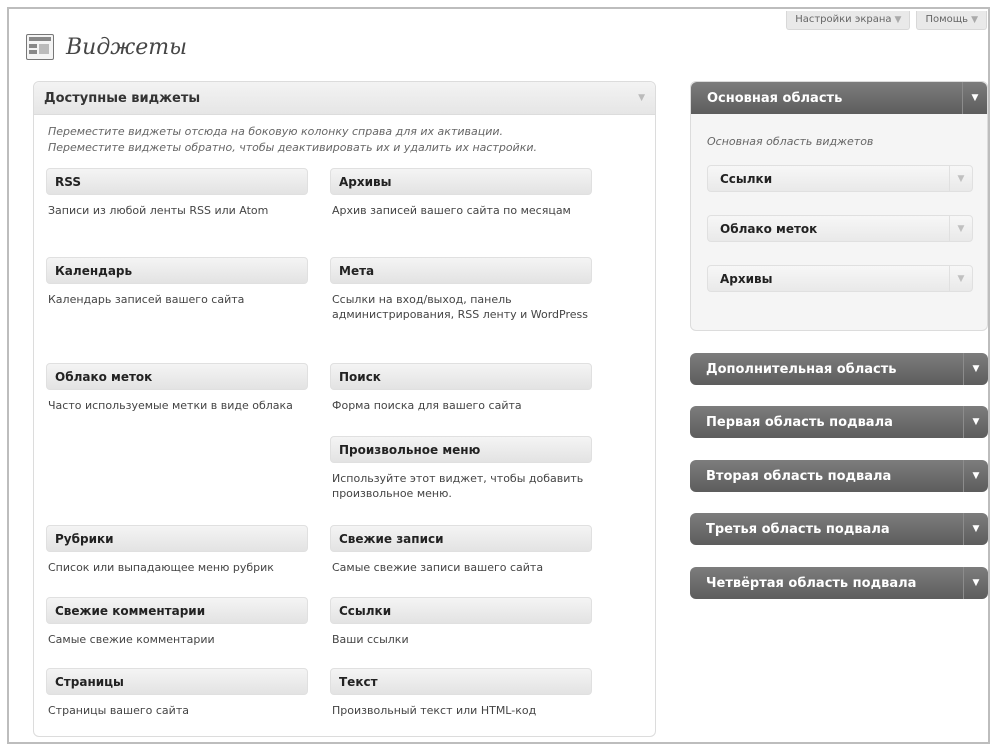 The width and height of the screenshot is (1001, 752). I want to click on widget-description: Записи из любой ленты RSS или Atom, so click(158, 210).